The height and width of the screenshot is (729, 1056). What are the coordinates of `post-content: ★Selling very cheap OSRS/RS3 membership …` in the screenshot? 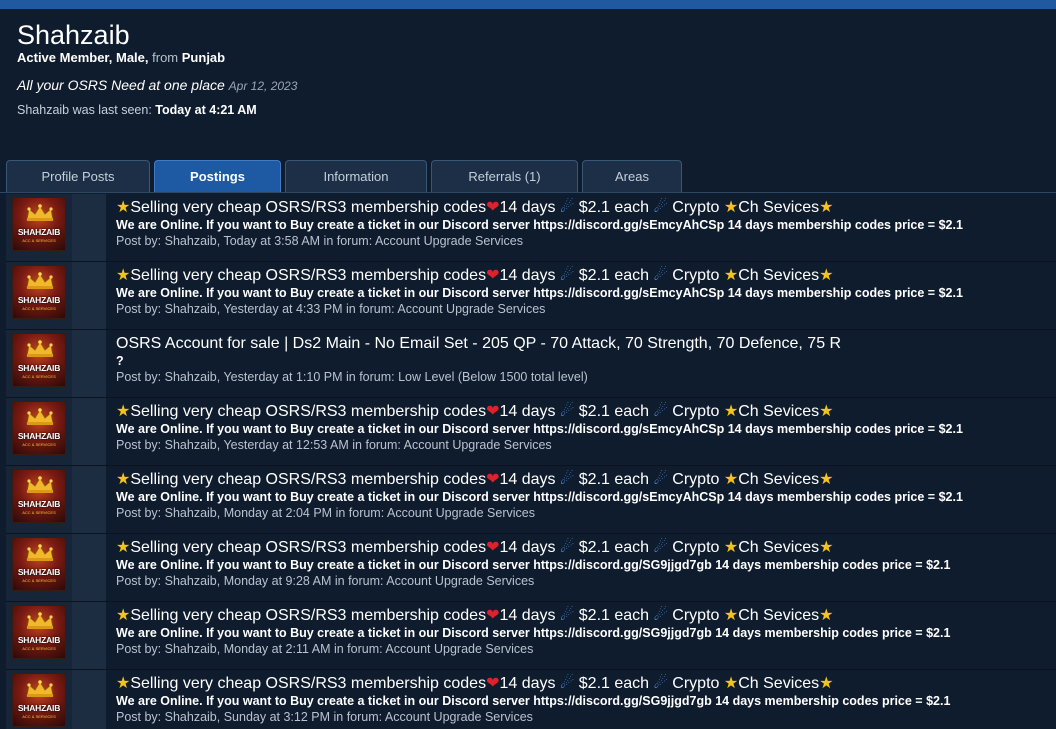 It's located at (581, 635).